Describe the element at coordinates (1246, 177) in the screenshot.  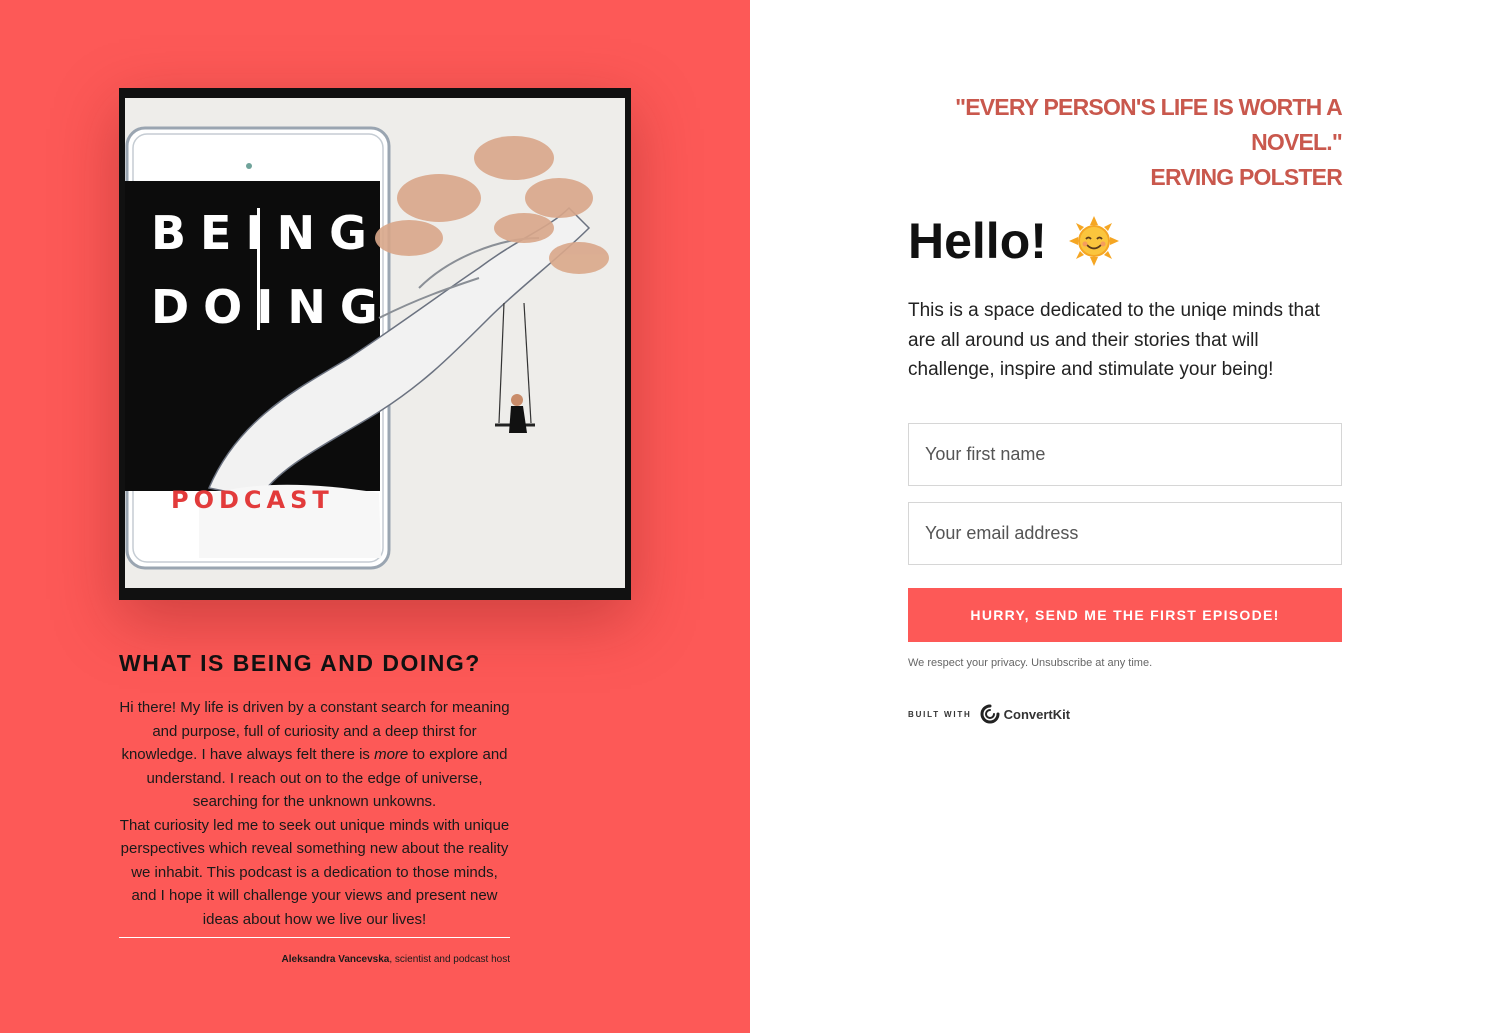
I see `quote-author: ERVING POLSTER` at that location.